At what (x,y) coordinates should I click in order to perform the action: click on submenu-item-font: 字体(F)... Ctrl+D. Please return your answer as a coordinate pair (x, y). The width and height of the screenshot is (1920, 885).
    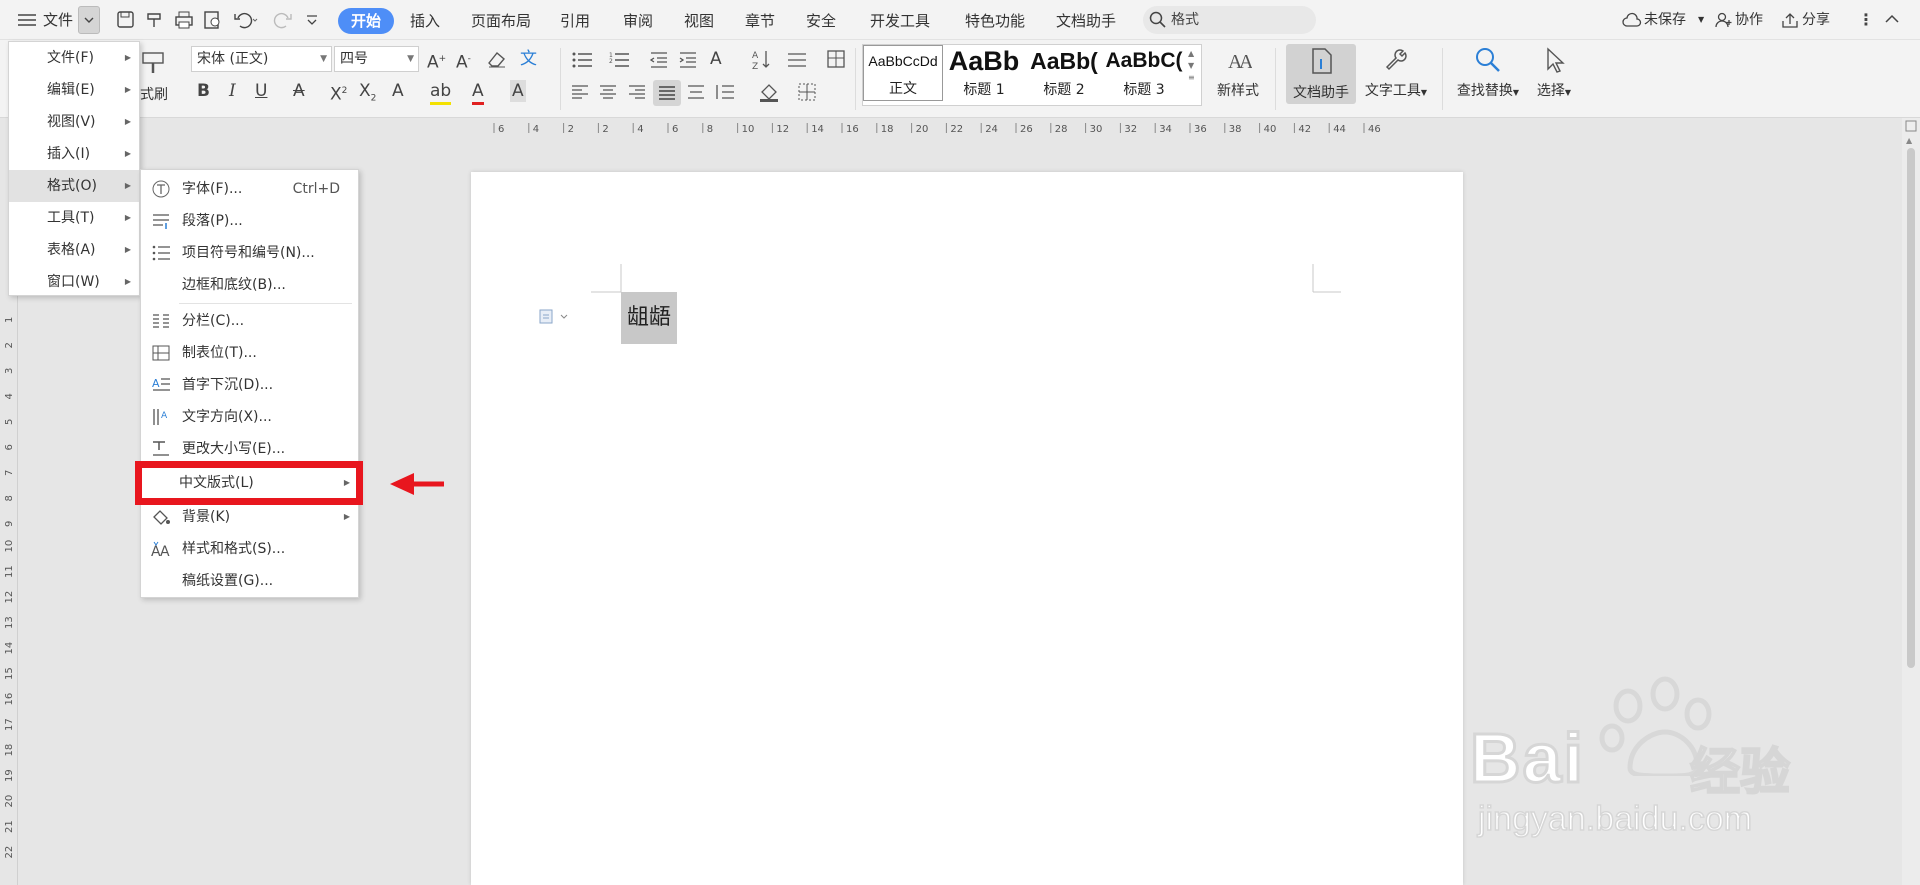
    Looking at the image, I should click on (249, 189).